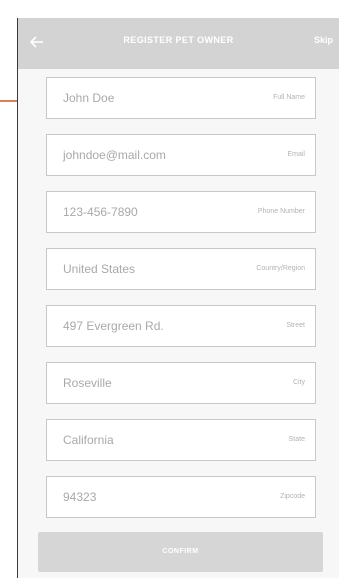 The width and height of the screenshot is (339, 578). What do you see at coordinates (99, 269) in the screenshot?
I see `country-region-value: United States` at bounding box center [99, 269].